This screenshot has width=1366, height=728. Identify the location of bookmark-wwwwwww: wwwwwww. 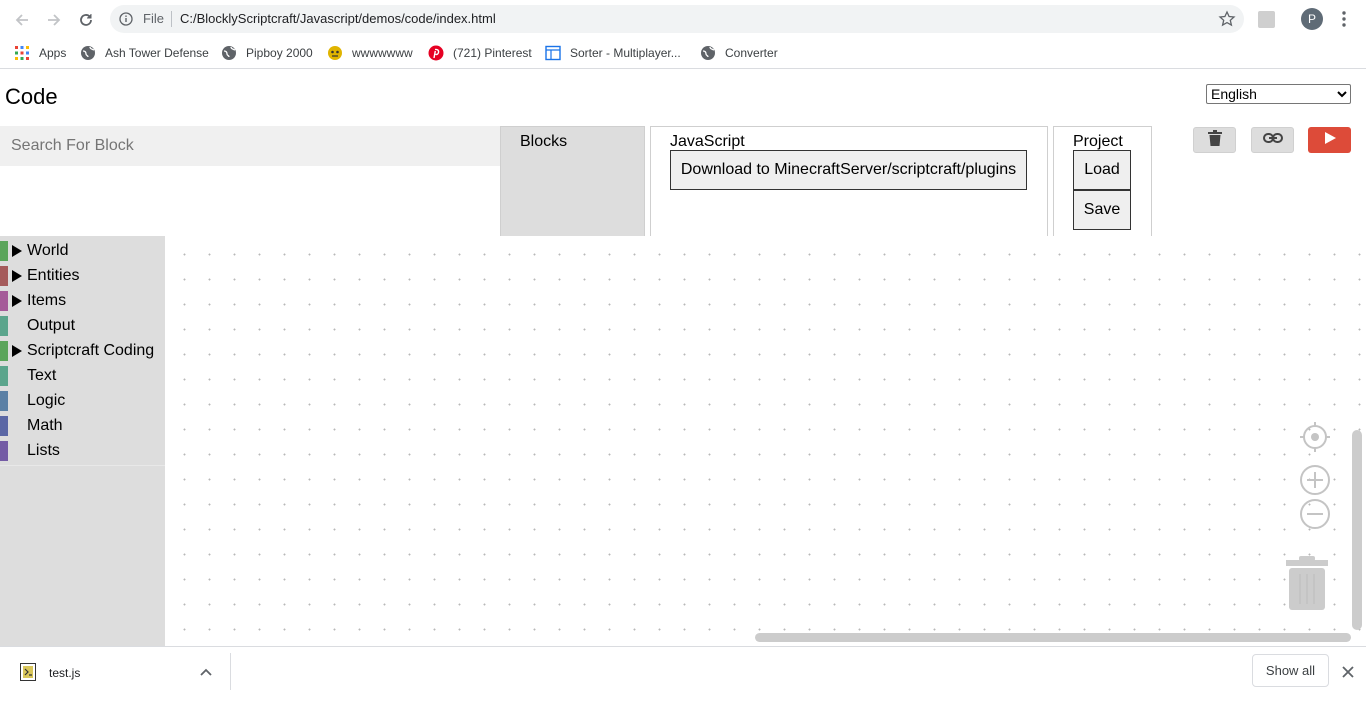
(370, 53).